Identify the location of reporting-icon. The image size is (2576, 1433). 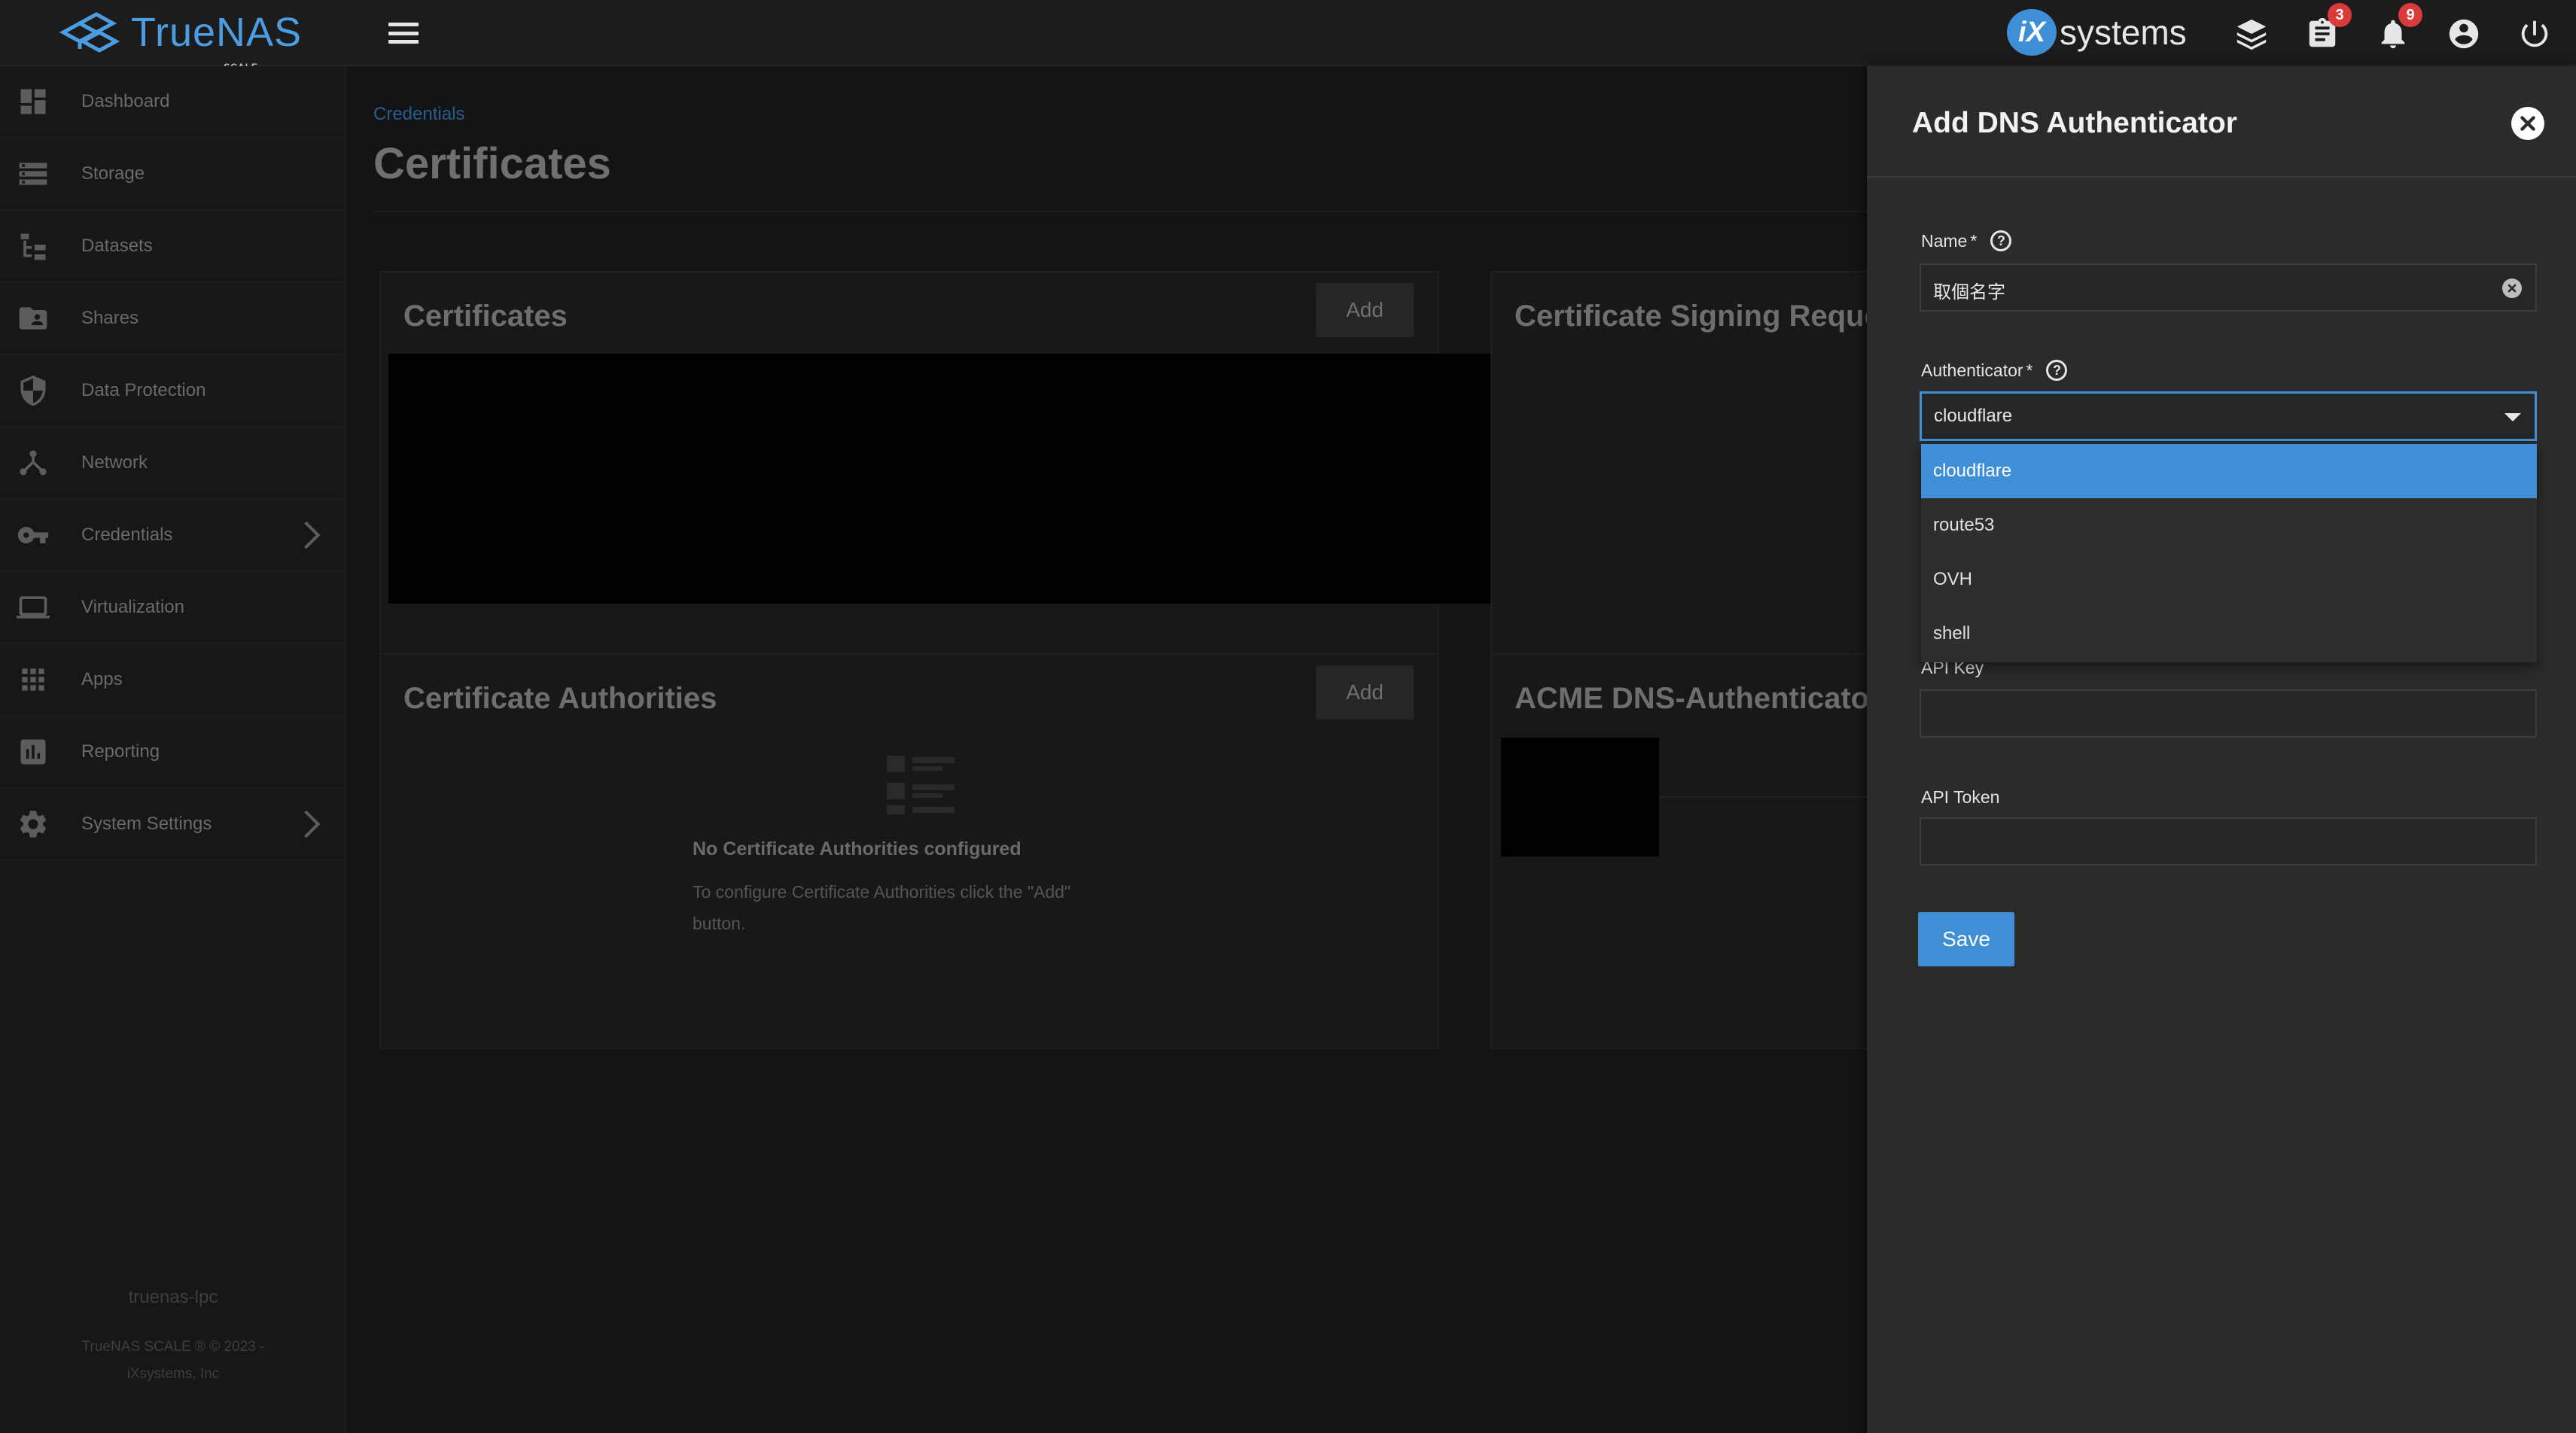
(33, 751).